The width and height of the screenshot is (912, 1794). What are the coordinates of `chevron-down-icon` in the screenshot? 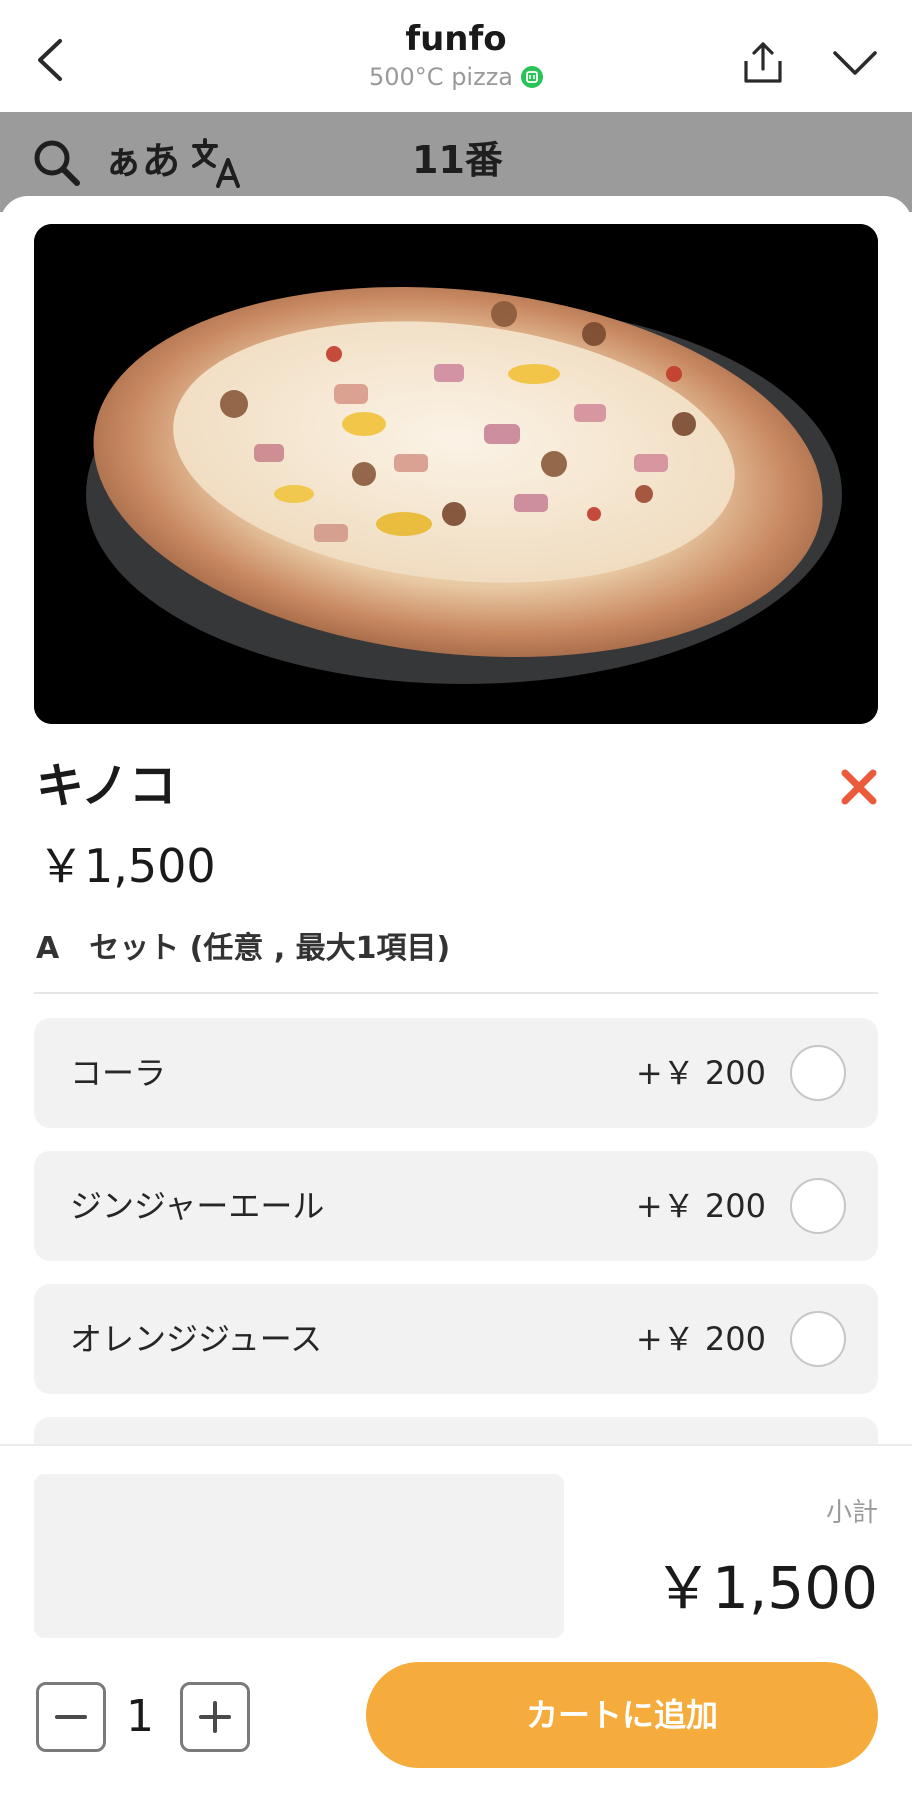 It's located at (855, 63).